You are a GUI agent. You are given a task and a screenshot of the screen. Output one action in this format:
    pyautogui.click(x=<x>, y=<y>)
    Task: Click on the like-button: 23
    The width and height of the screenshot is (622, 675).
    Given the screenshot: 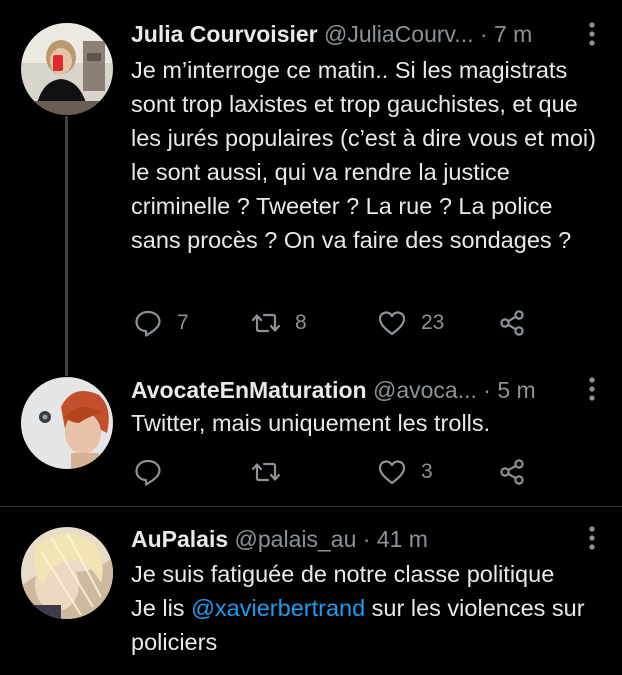 What is the action you would take?
    pyautogui.click(x=410, y=323)
    